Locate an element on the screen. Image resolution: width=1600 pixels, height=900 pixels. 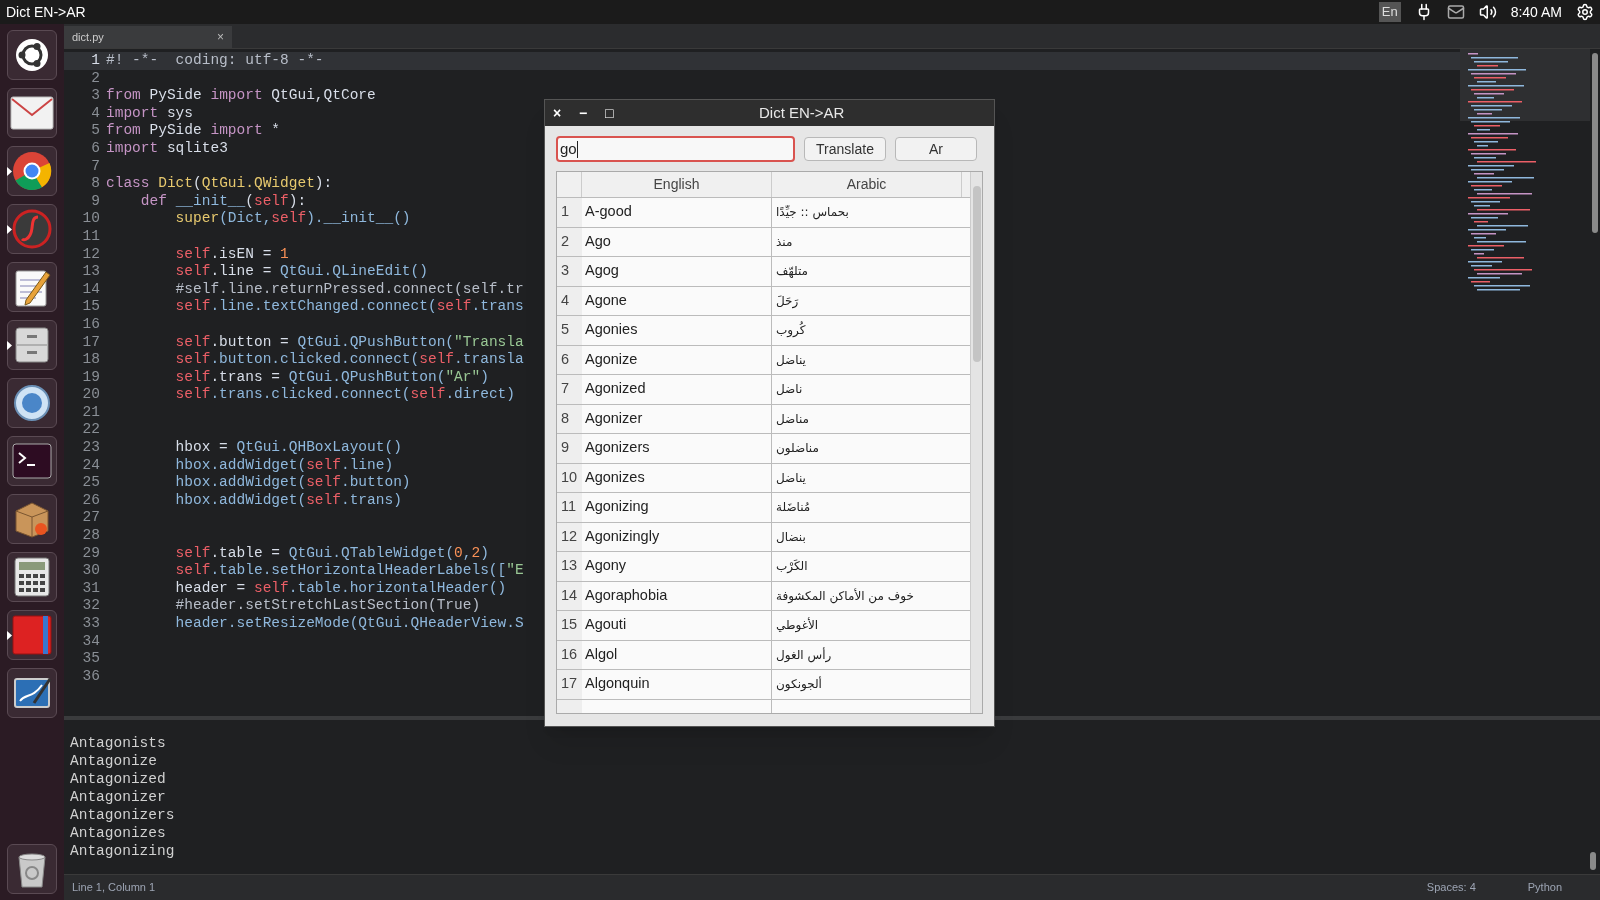
keyboard-indicator: En is located at coordinates (1389, 12).